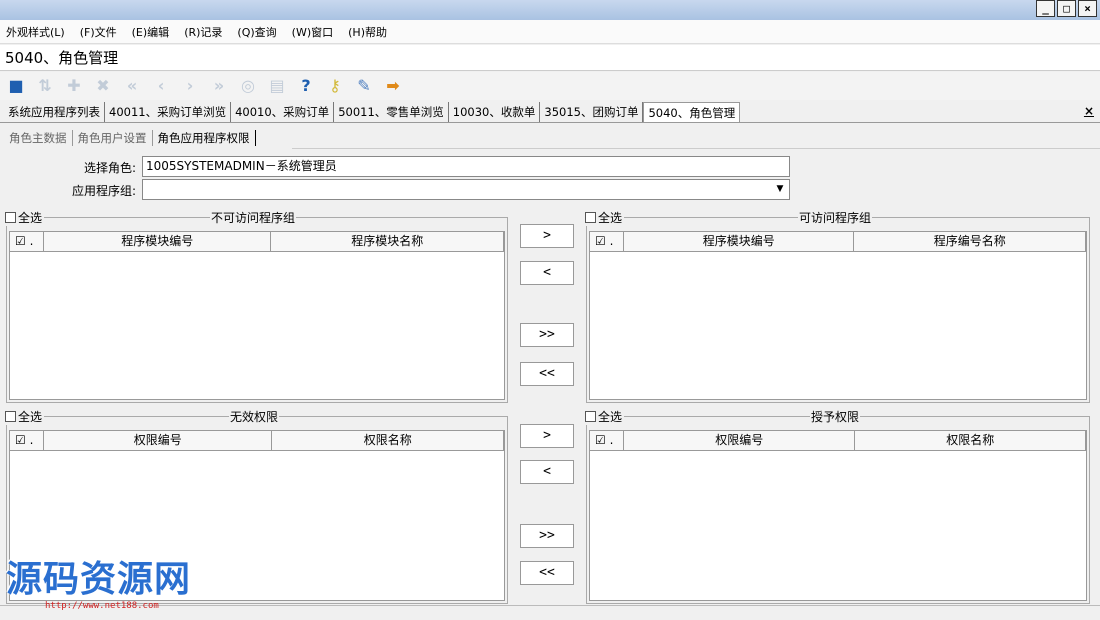  Describe the element at coordinates (592, 112) in the screenshot. I see `document-tab: 35015、团购订单` at that location.